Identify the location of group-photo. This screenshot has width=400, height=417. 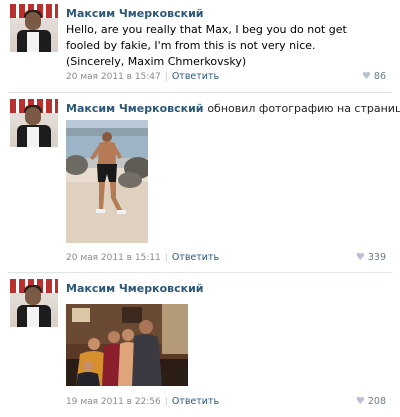
(127, 345).